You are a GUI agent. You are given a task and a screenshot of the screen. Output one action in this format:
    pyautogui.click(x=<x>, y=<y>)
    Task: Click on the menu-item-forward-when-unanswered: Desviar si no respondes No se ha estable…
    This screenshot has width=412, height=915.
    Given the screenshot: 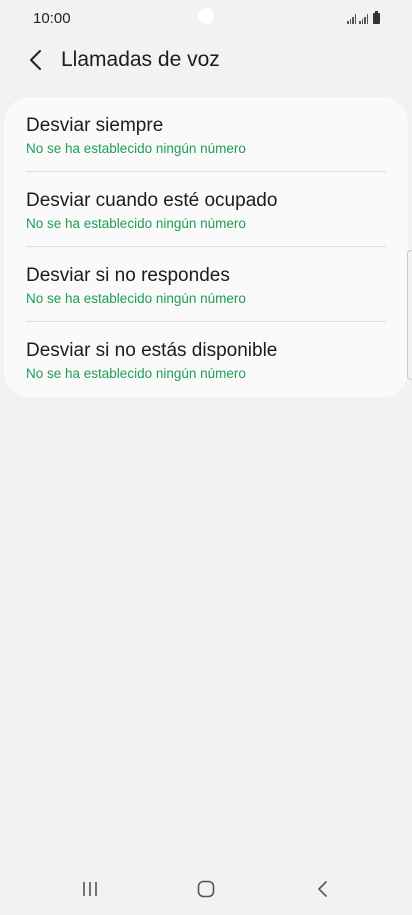 What is the action you would take?
    pyautogui.click(x=206, y=284)
    